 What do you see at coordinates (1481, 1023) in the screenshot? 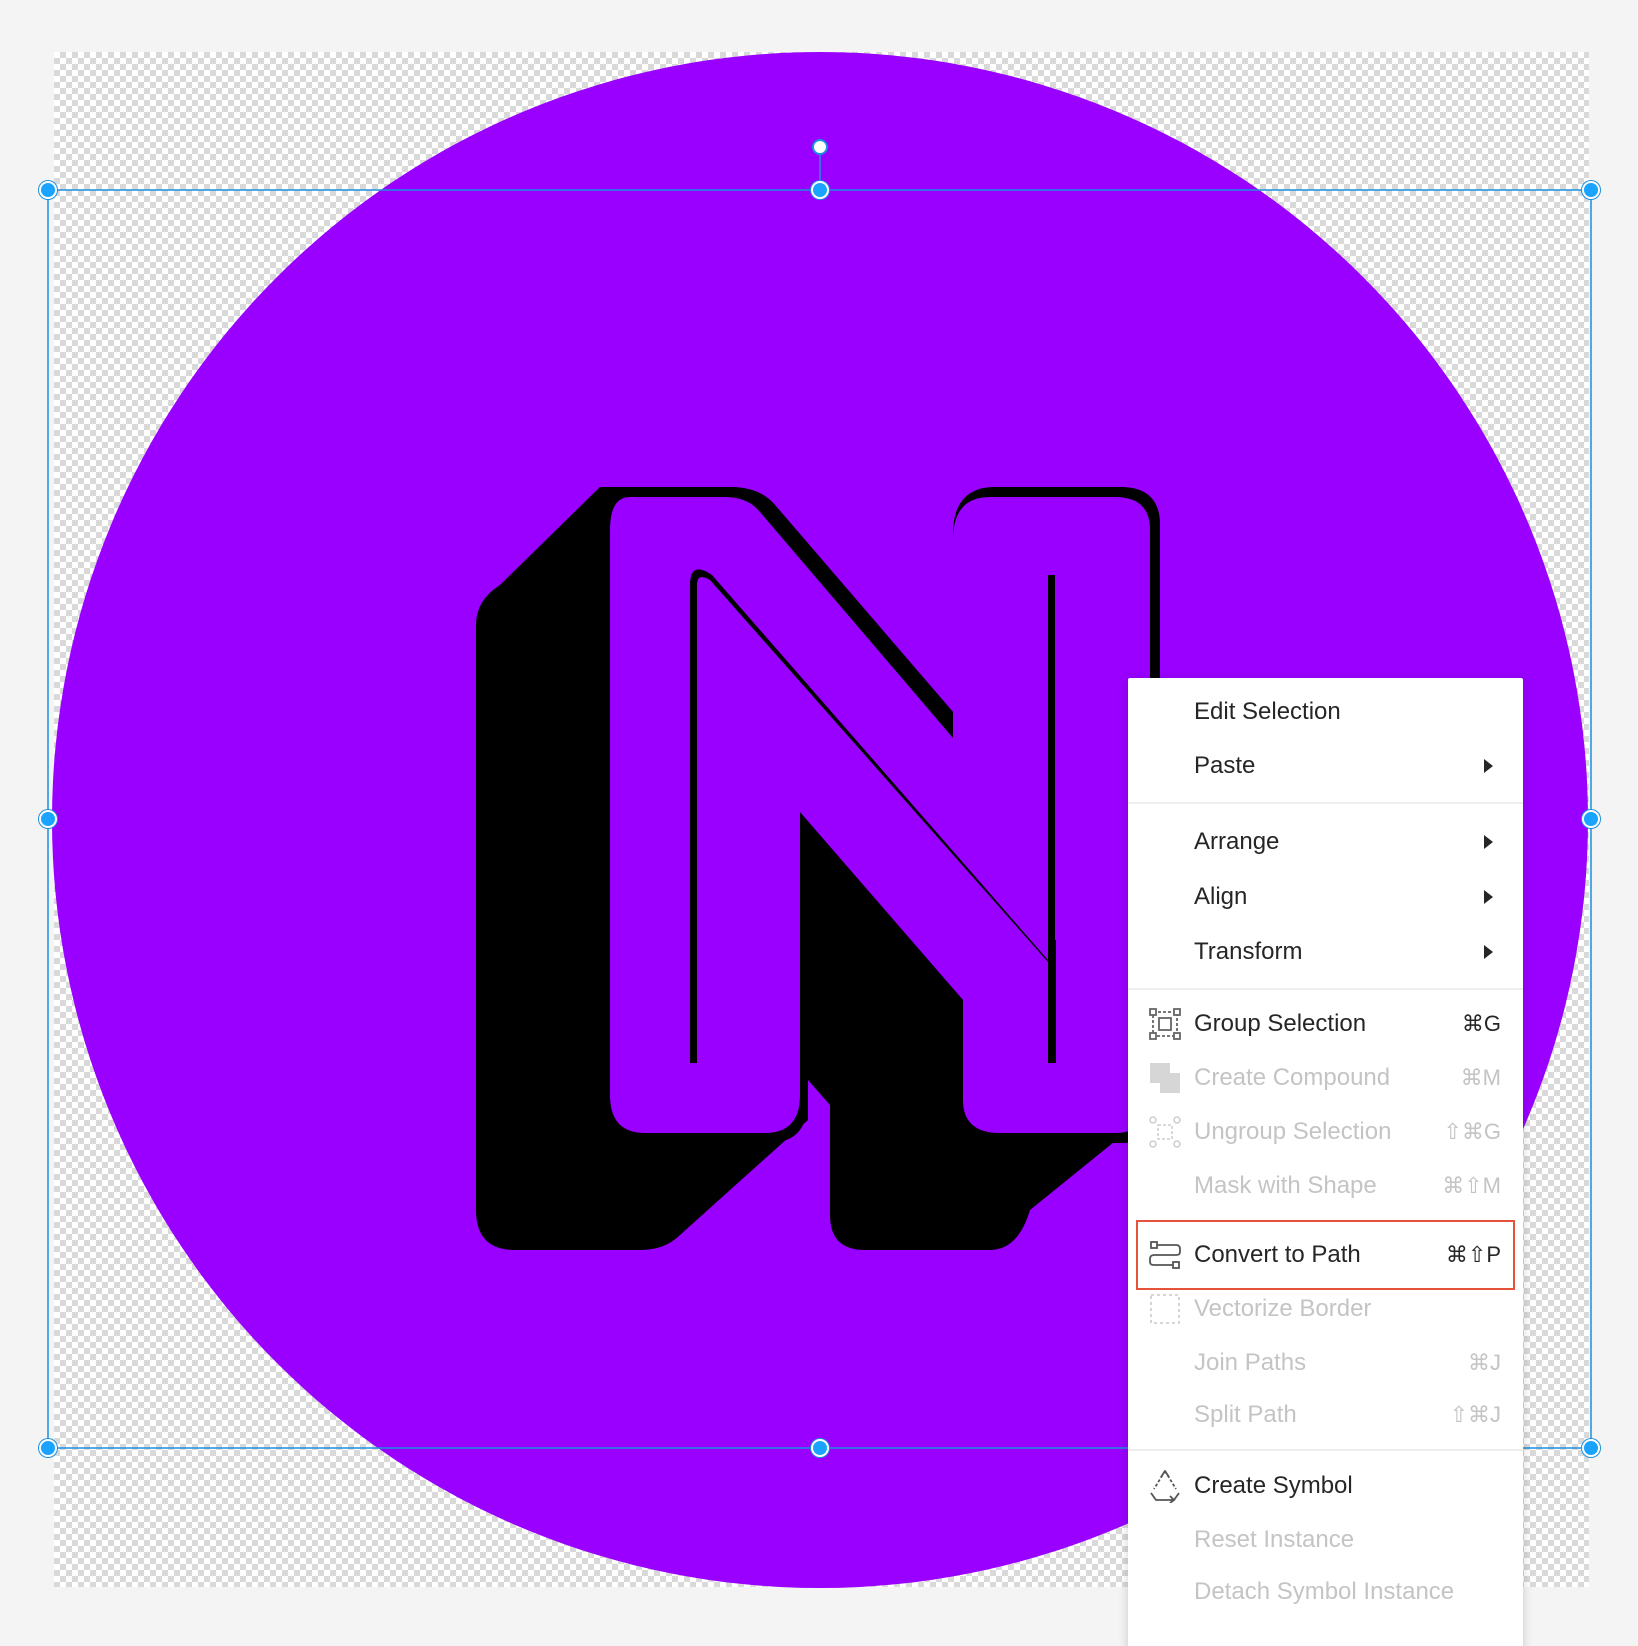
I see `menu-item-shortcut: ⌘G` at bounding box center [1481, 1023].